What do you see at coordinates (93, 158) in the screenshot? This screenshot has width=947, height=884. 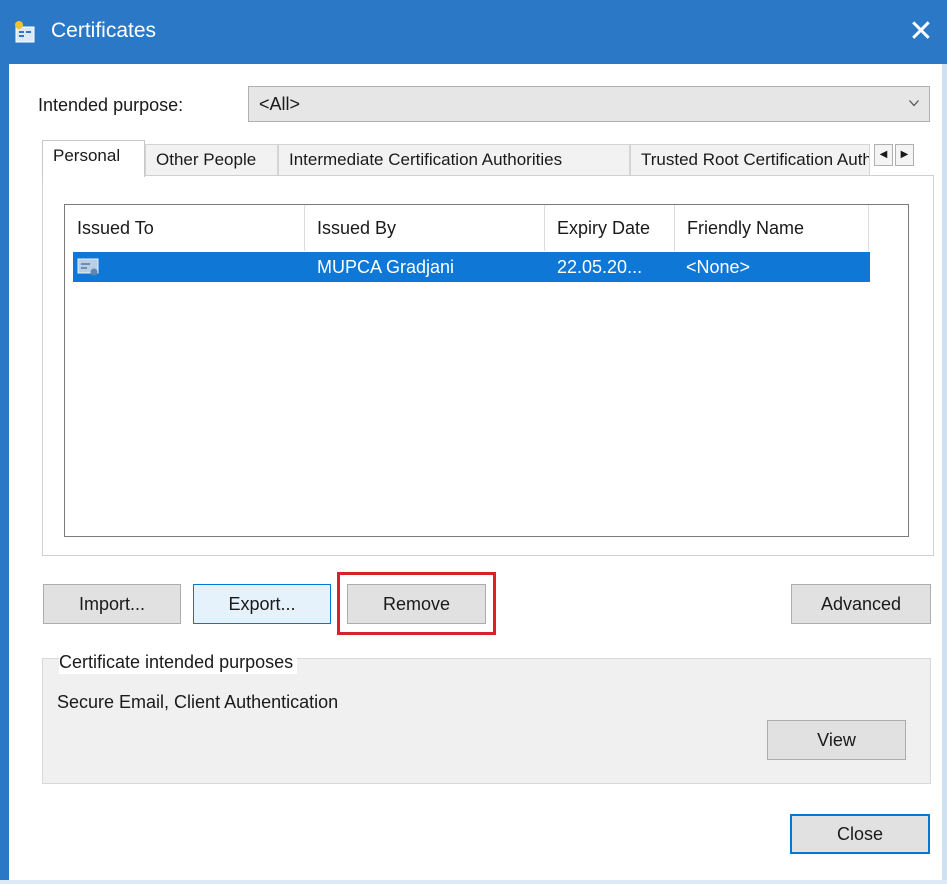 I see `tab-personal: Personal` at bounding box center [93, 158].